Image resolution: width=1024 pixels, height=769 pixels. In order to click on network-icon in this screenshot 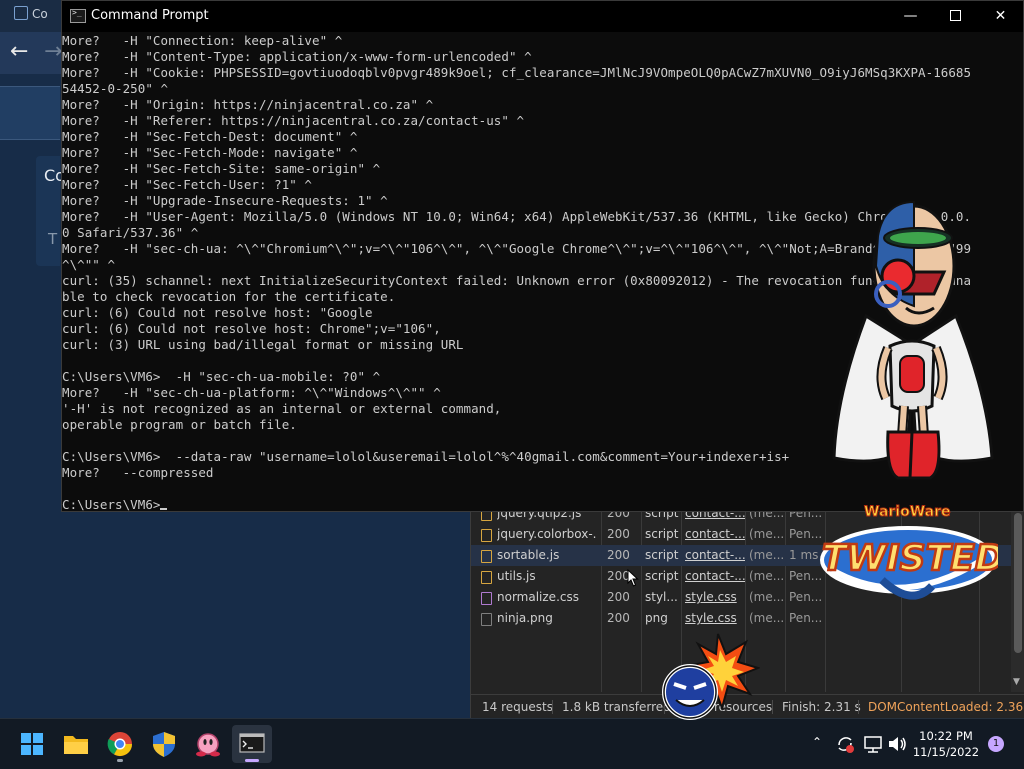, I will do `click(873, 744)`.